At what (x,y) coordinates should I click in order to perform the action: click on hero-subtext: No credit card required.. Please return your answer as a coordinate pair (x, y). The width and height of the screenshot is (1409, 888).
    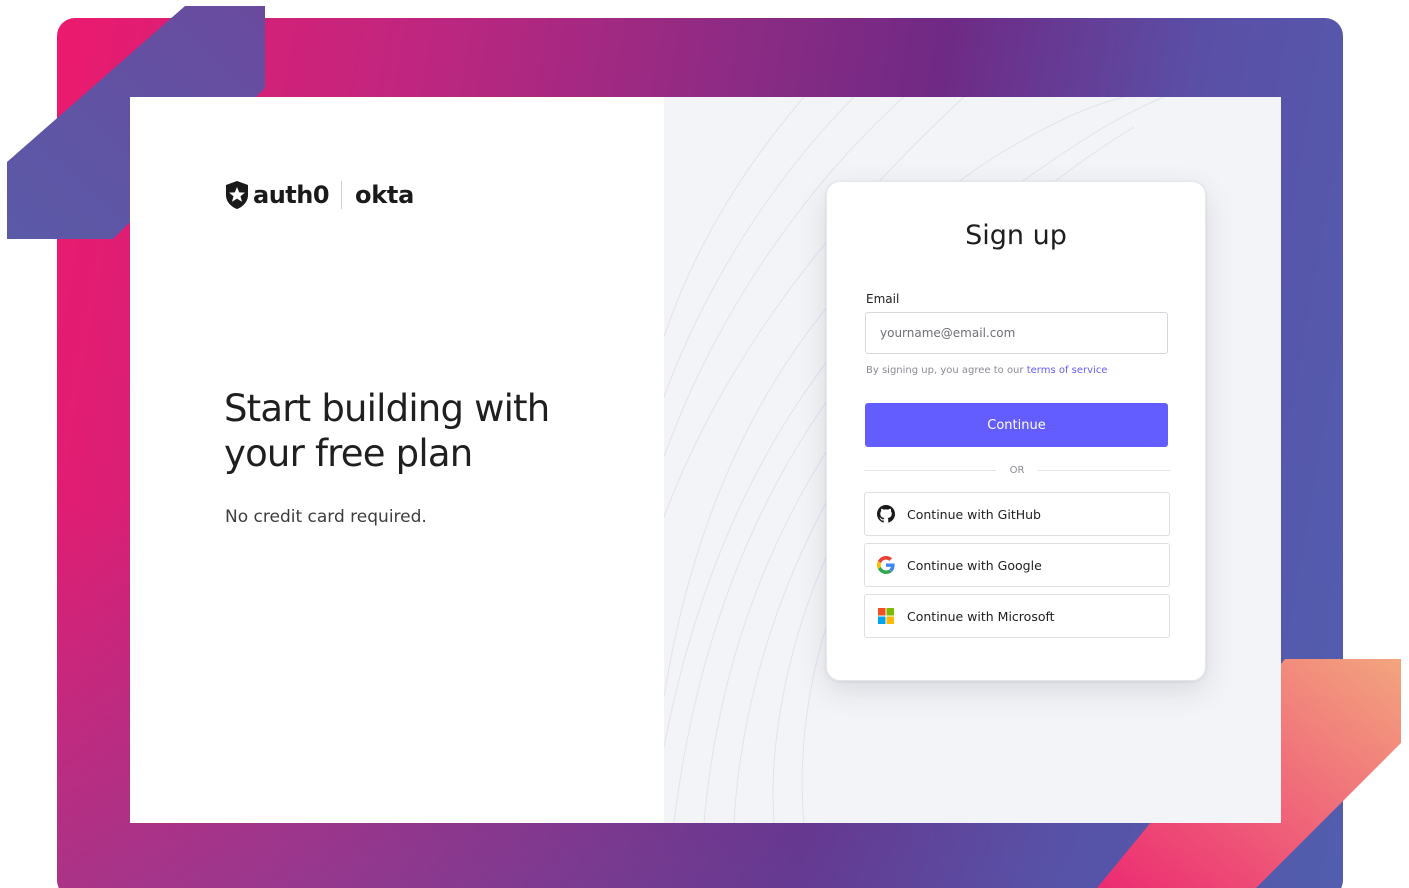
    Looking at the image, I should click on (326, 517).